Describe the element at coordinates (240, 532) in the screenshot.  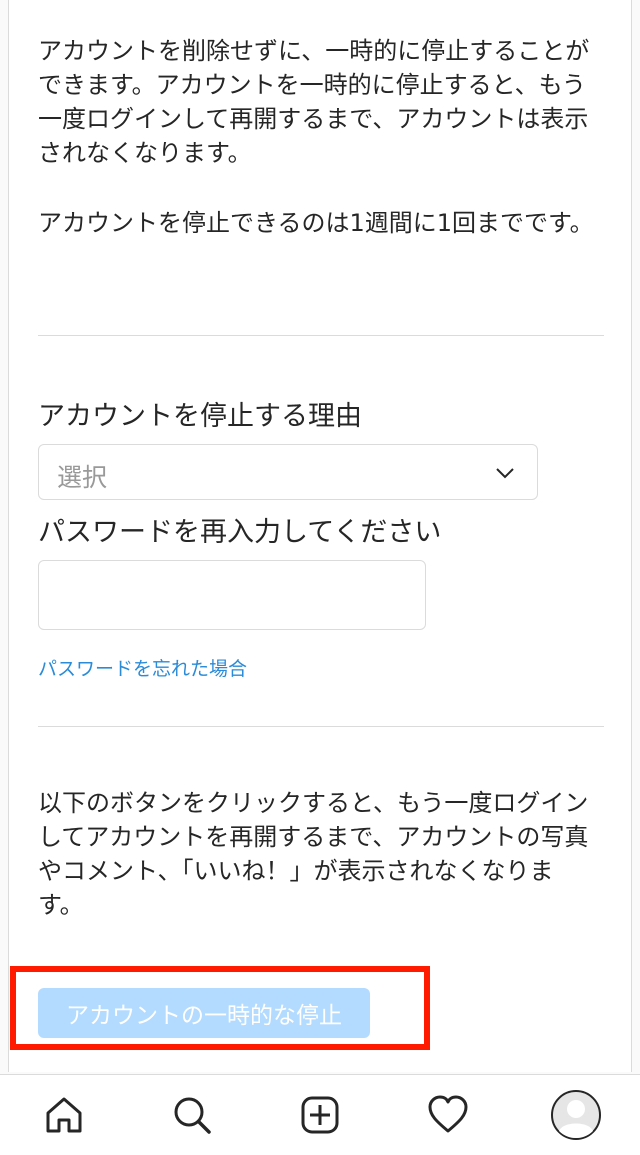
I see `password-label: パスワードを再入力してください` at that location.